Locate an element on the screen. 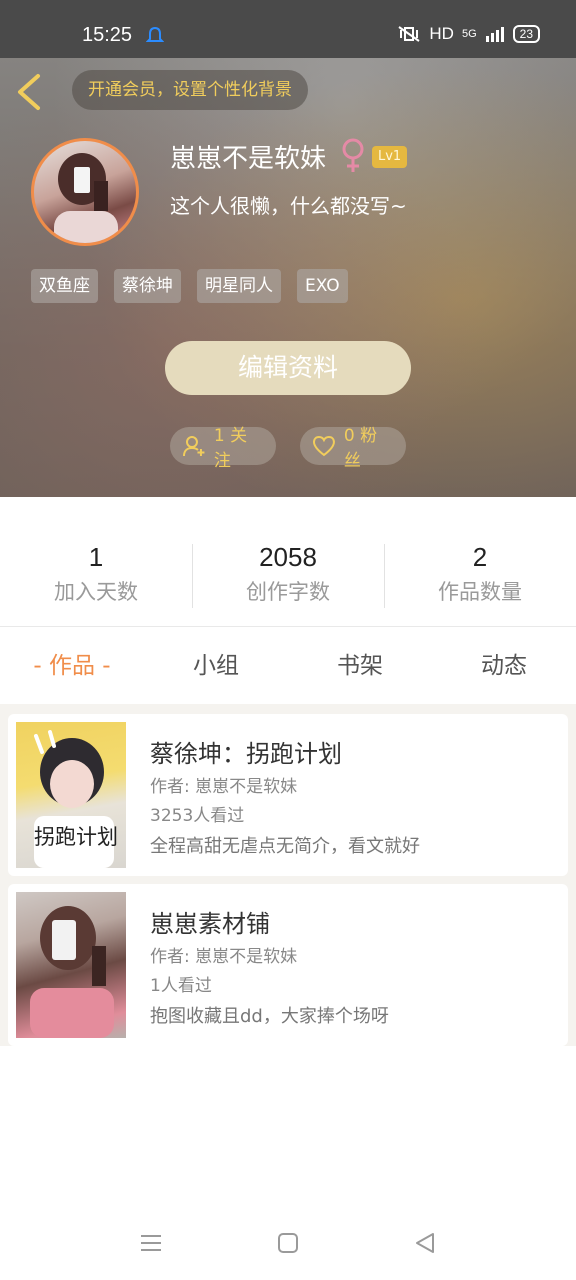 This screenshot has height=1280, width=576. vibrate-icon is located at coordinates (409, 34).